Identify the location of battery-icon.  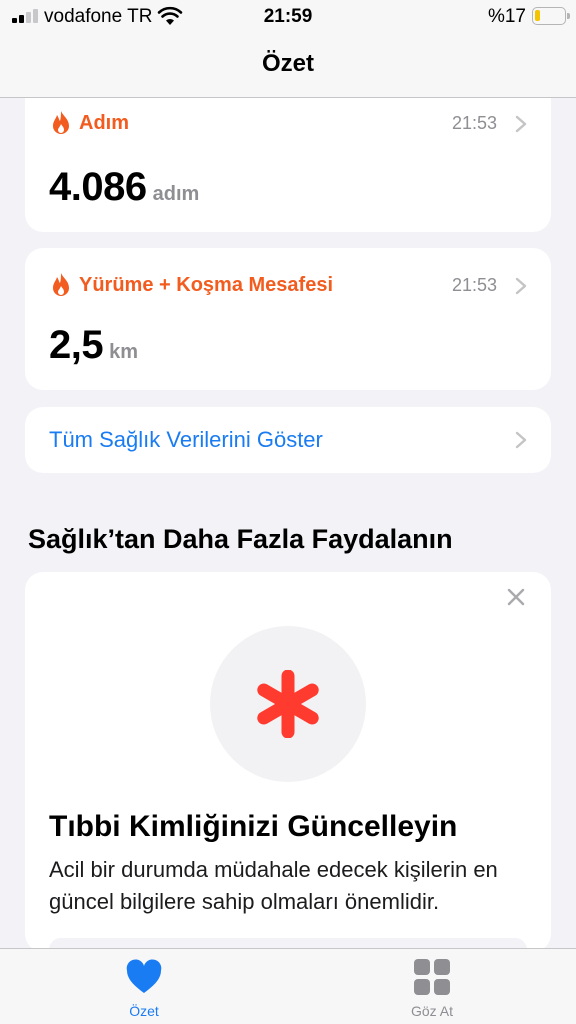
(551, 16).